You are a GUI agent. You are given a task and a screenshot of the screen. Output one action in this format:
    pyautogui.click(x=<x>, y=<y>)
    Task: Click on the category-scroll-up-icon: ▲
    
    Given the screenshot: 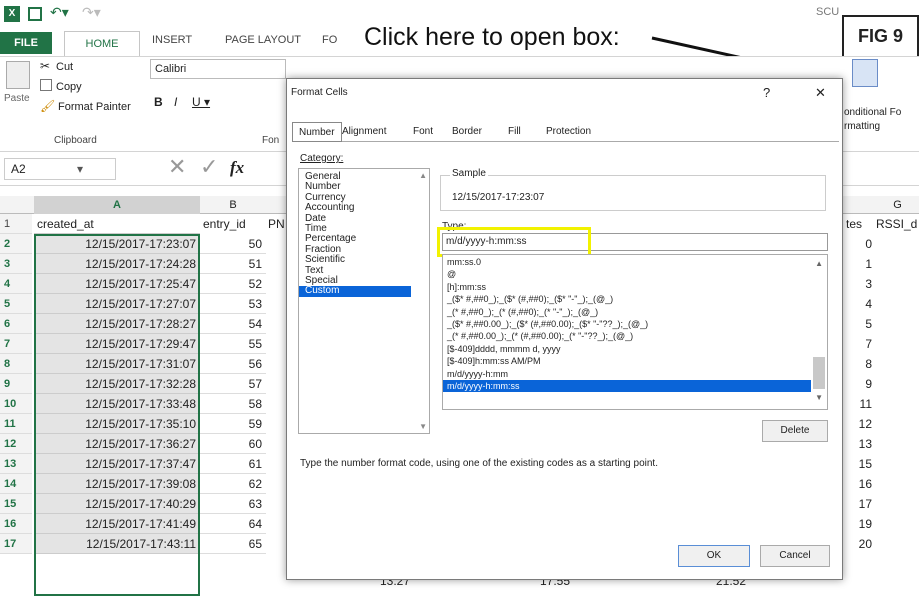 What is the action you would take?
    pyautogui.click(x=423, y=175)
    